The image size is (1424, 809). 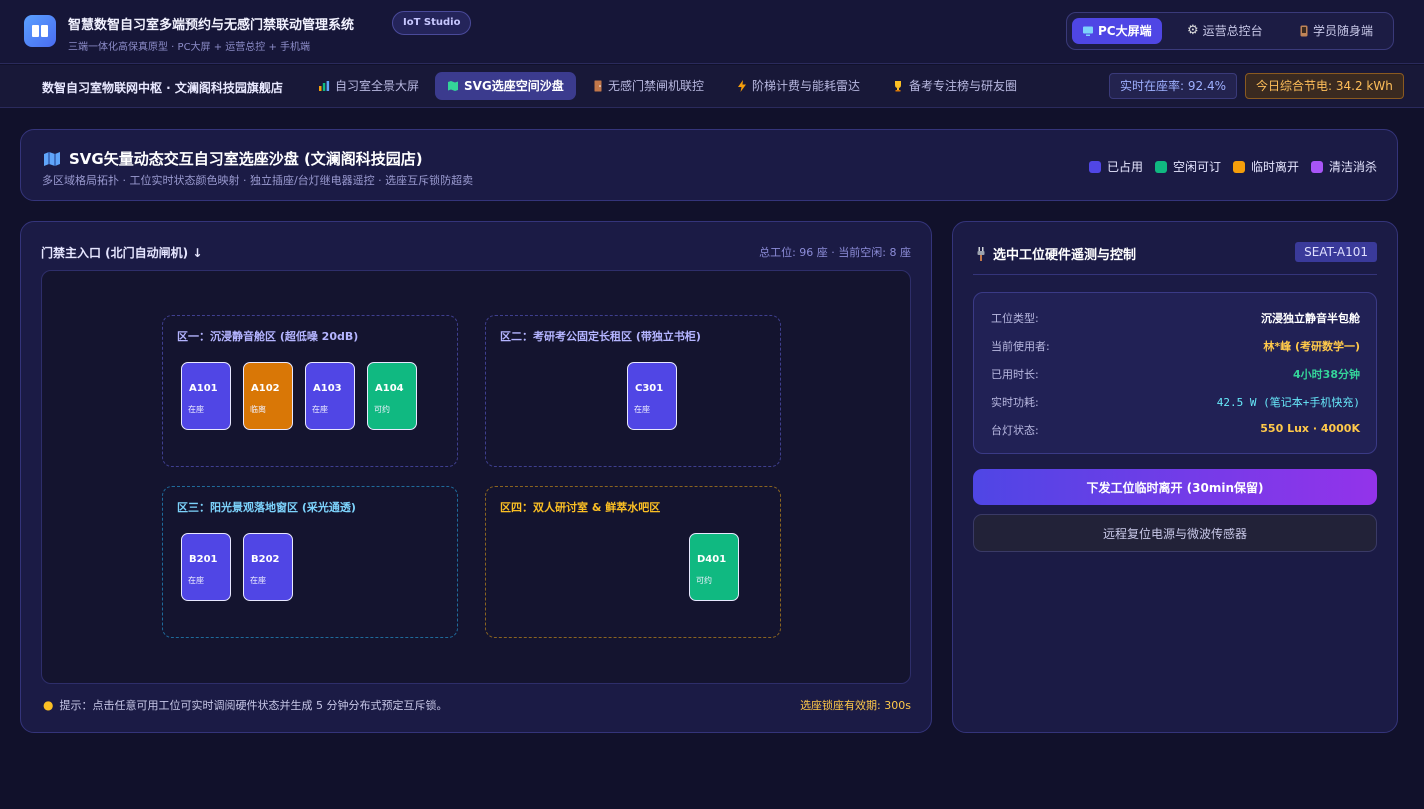 I want to click on seat-B202: B202 在座, so click(x=268, y=567).